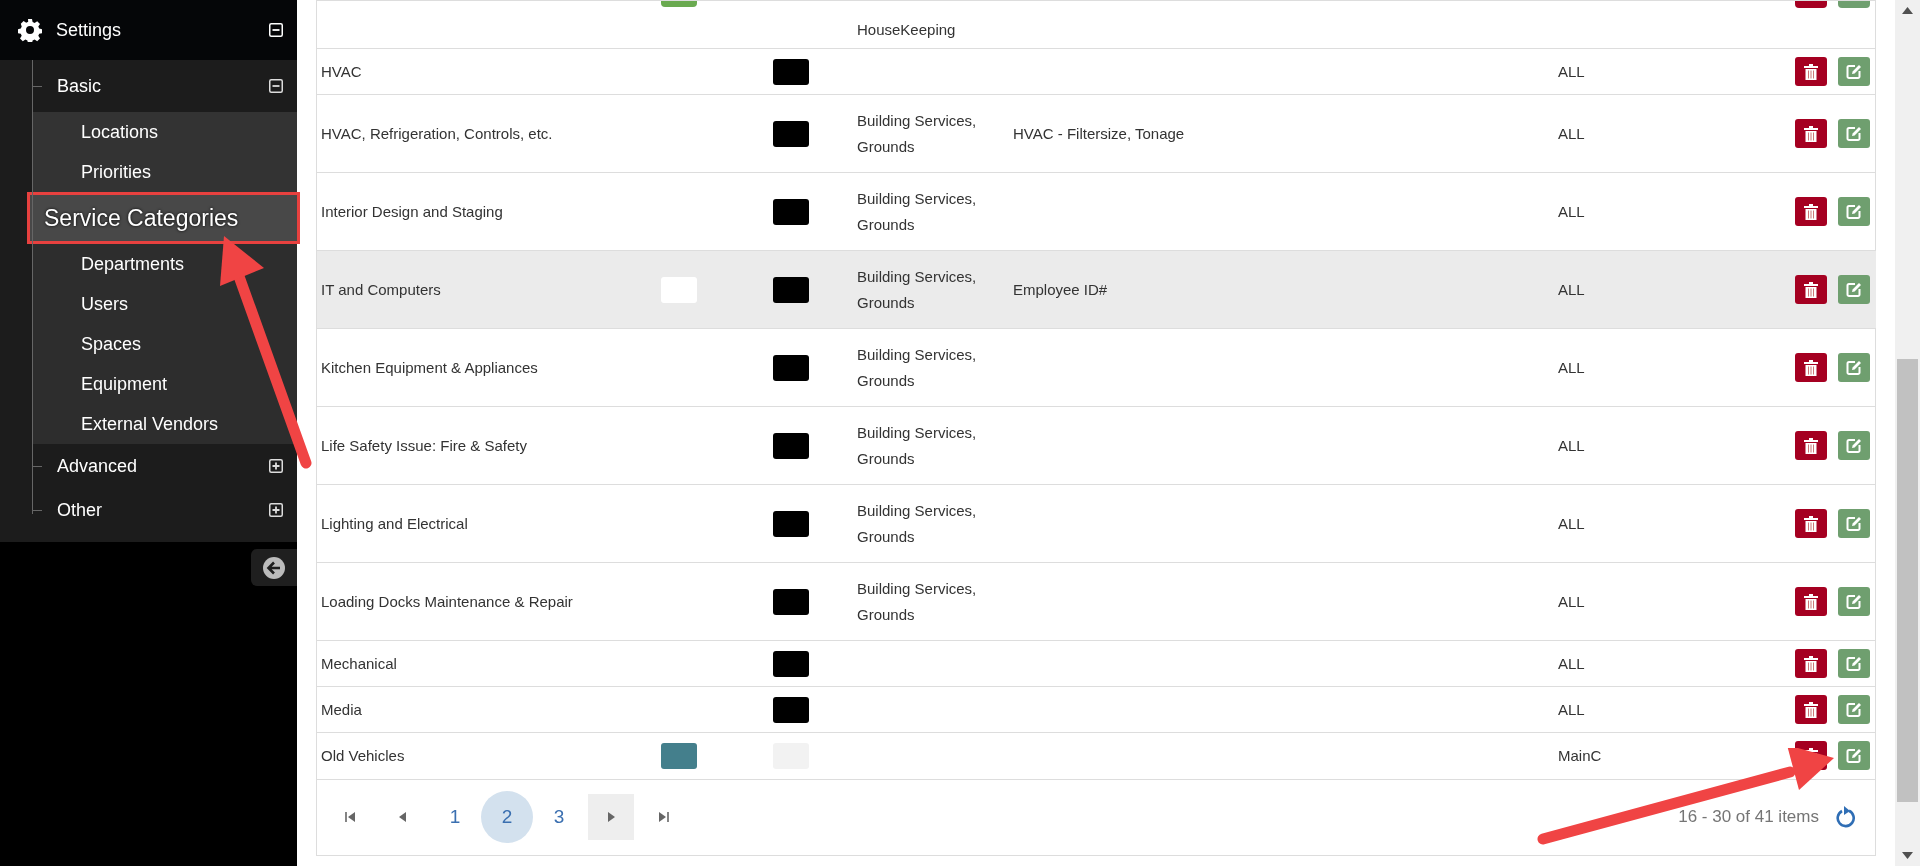  I want to click on last-page-icon, so click(663, 817).